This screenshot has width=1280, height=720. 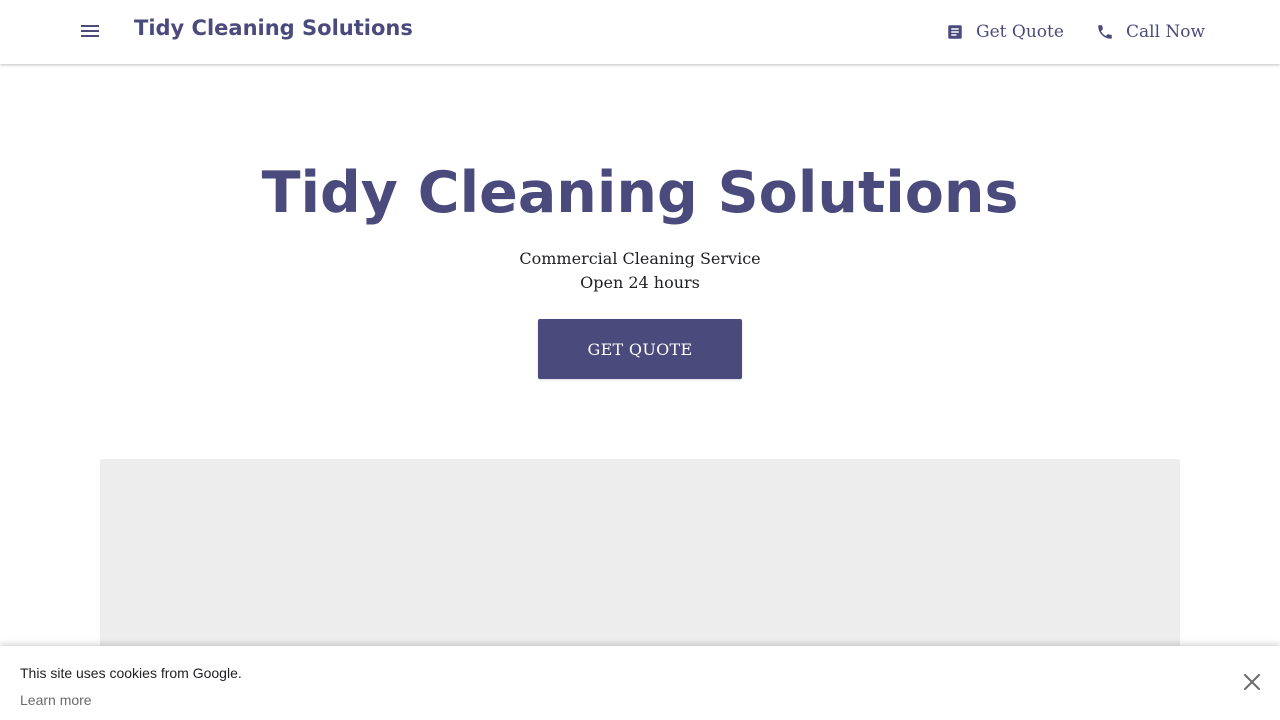 What do you see at coordinates (1020, 32) in the screenshot?
I see `get-quote-label: Get Quote` at bounding box center [1020, 32].